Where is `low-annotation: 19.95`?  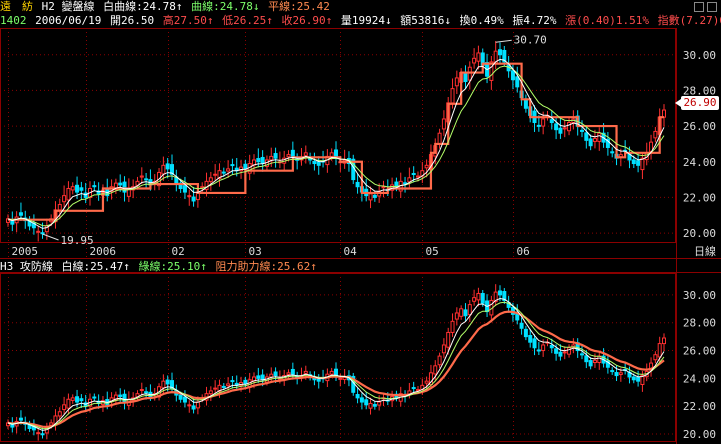
low-annotation: 19.95 is located at coordinates (77, 240).